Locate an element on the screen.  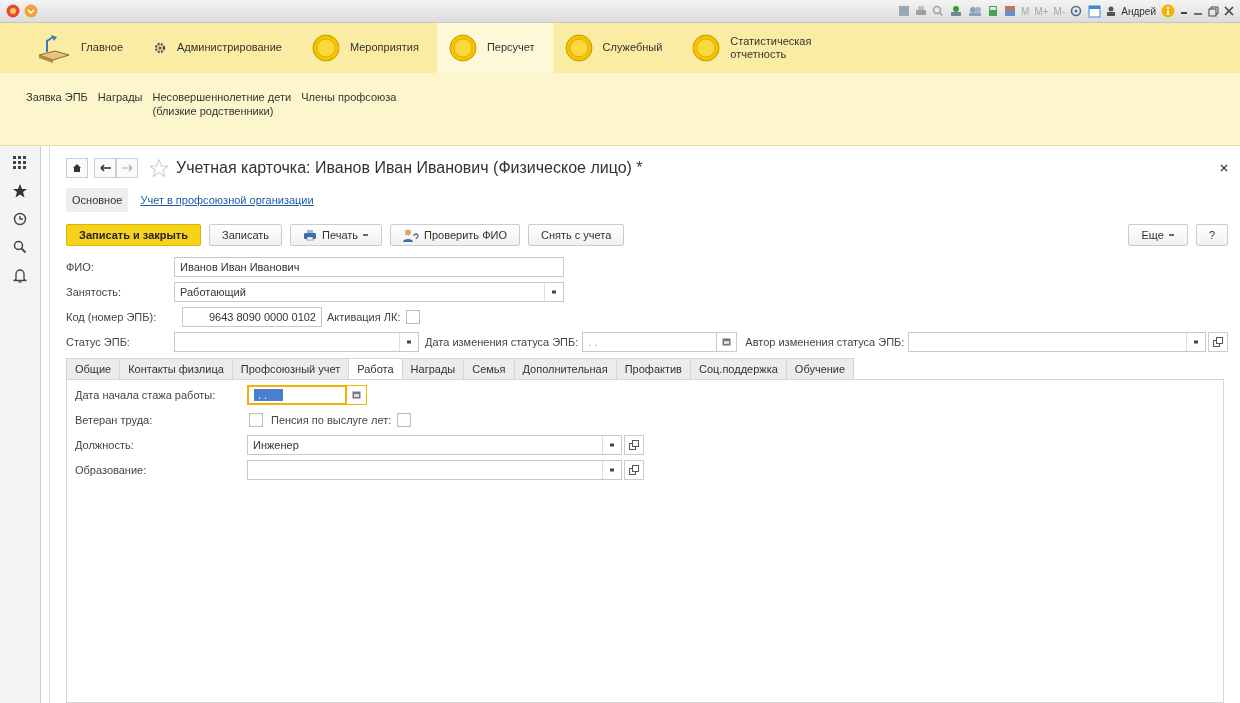
print-icon is located at coordinates (921, 11).